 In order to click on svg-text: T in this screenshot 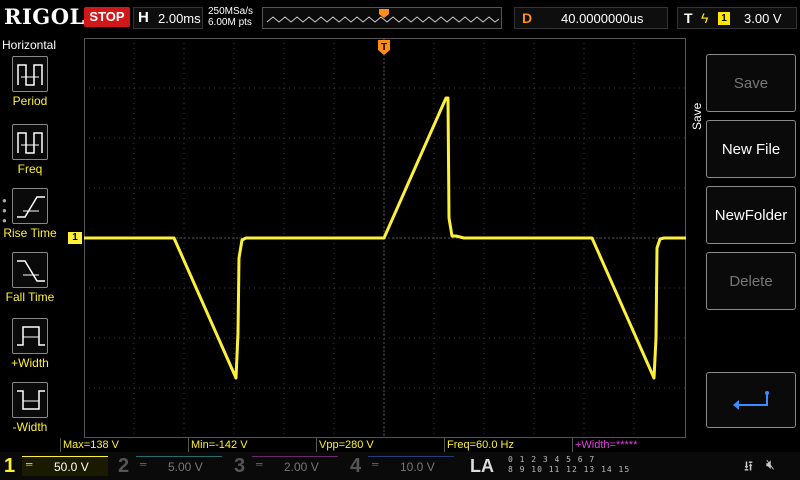, I will do `click(384, 47)`.